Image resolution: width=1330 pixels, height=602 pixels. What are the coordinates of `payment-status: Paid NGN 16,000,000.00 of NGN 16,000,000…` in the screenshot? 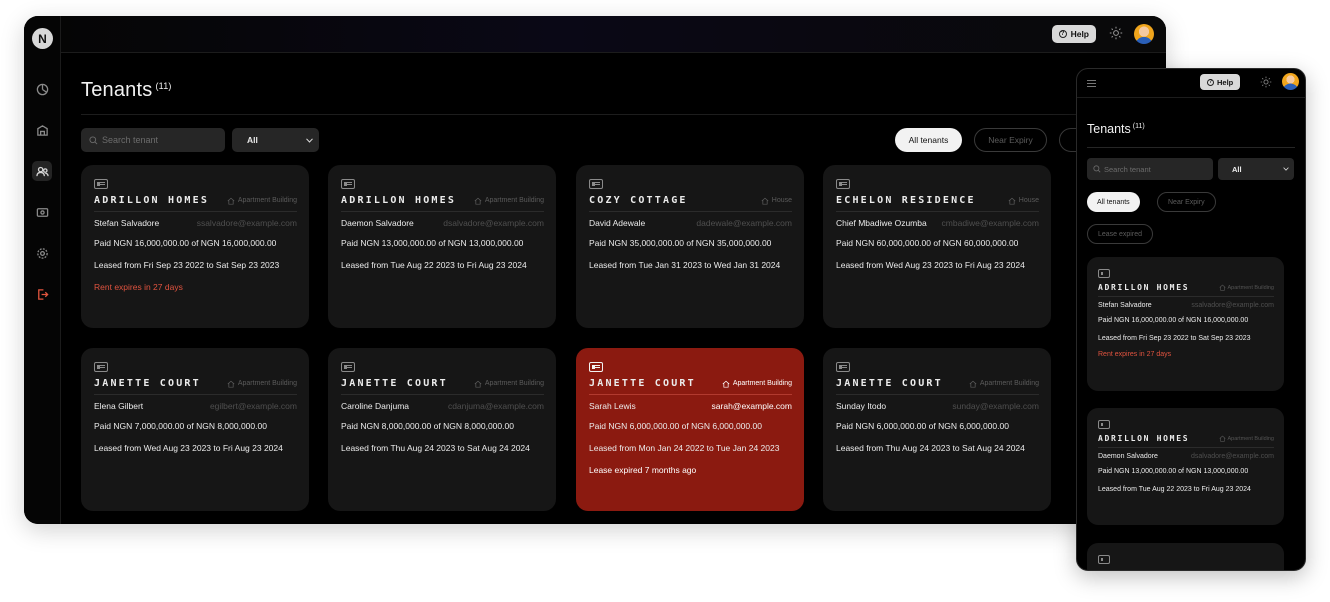 It's located at (1173, 320).